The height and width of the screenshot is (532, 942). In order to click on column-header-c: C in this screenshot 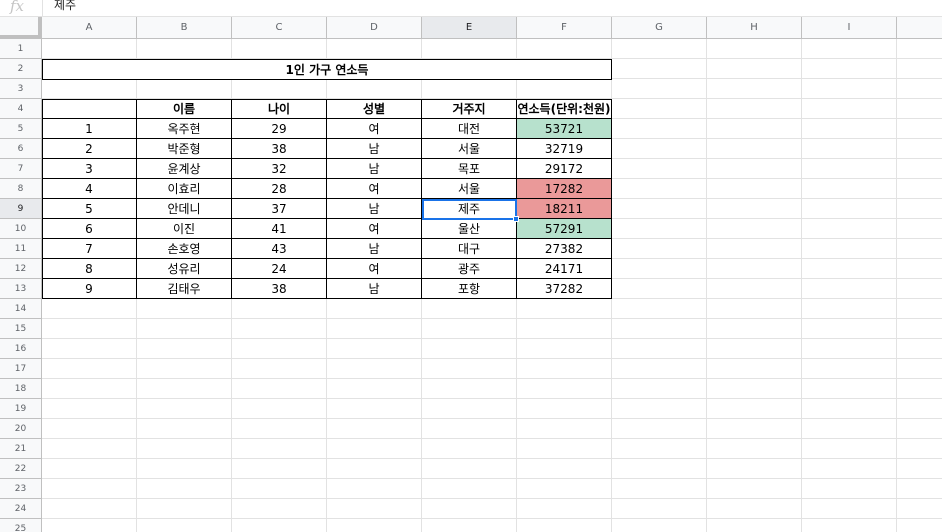, I will do `click(279, 28)`.